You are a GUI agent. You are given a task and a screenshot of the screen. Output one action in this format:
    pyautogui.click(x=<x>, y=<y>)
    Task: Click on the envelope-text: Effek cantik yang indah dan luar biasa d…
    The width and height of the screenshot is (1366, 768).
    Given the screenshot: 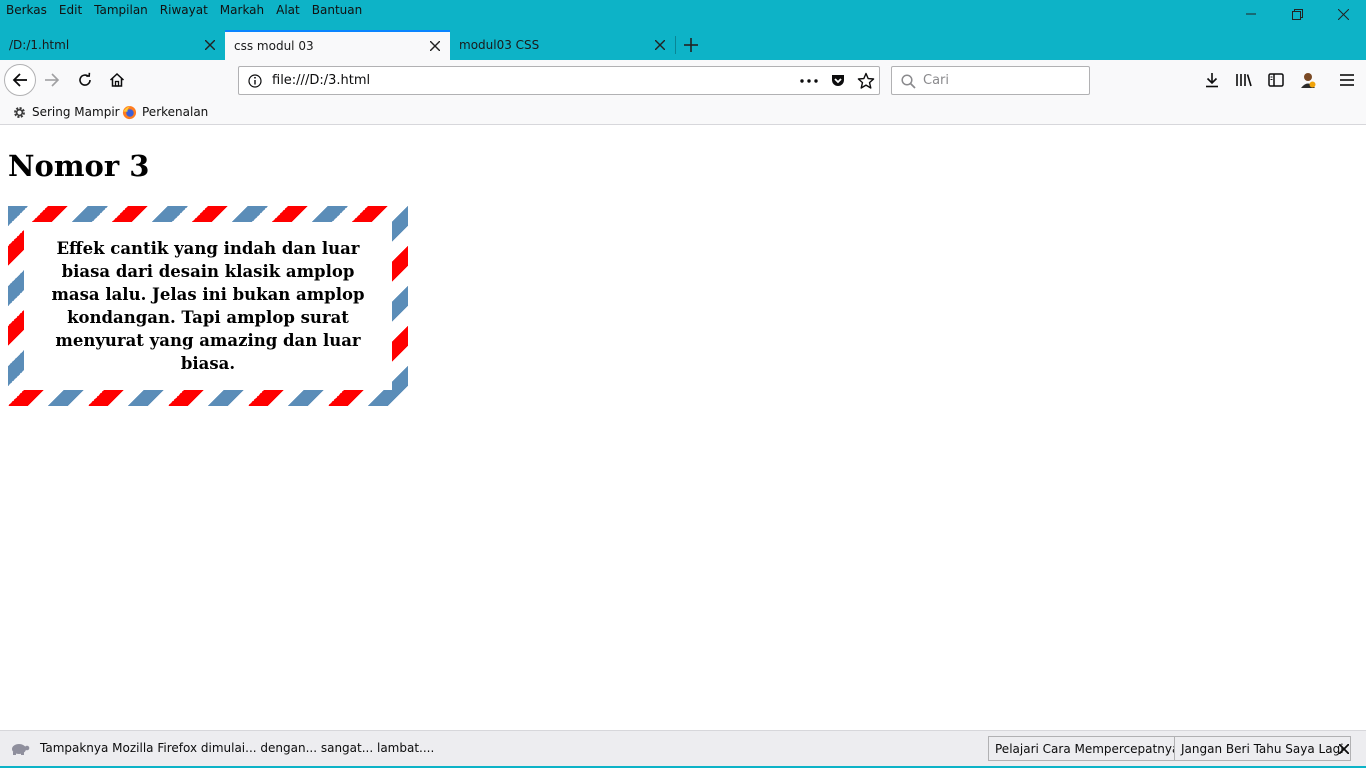 What is the action you would take?
    pyautogui.click(x=208, y=306)
    